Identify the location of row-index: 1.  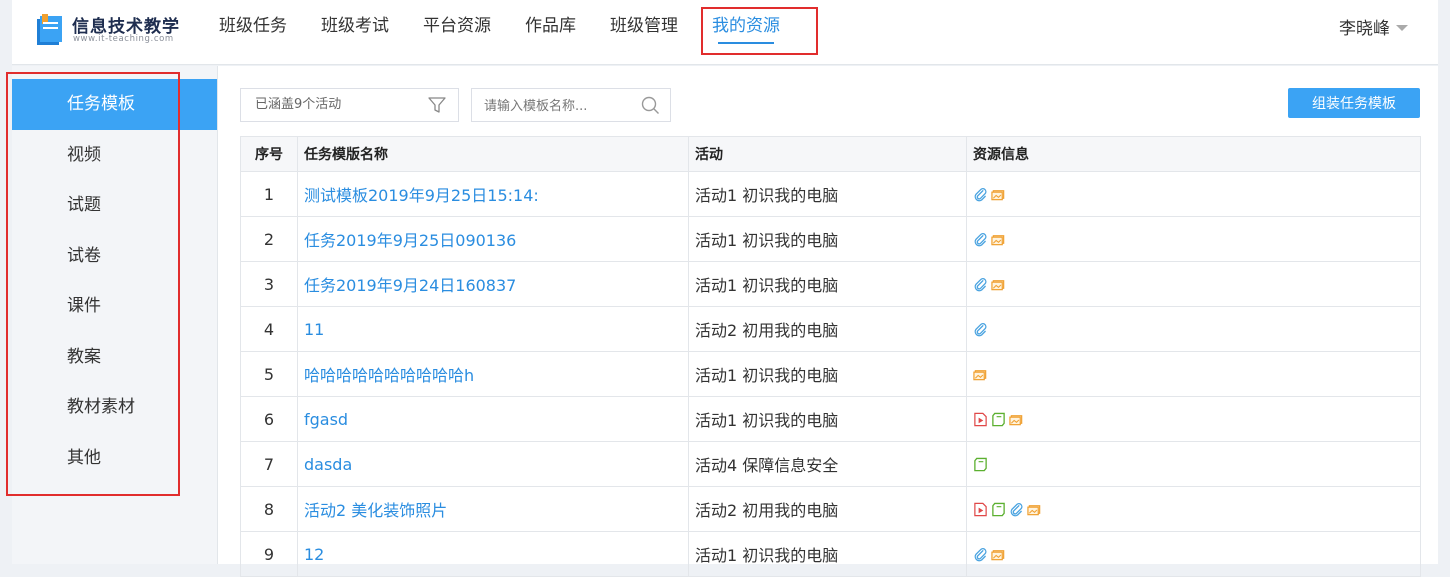
(269, 194).